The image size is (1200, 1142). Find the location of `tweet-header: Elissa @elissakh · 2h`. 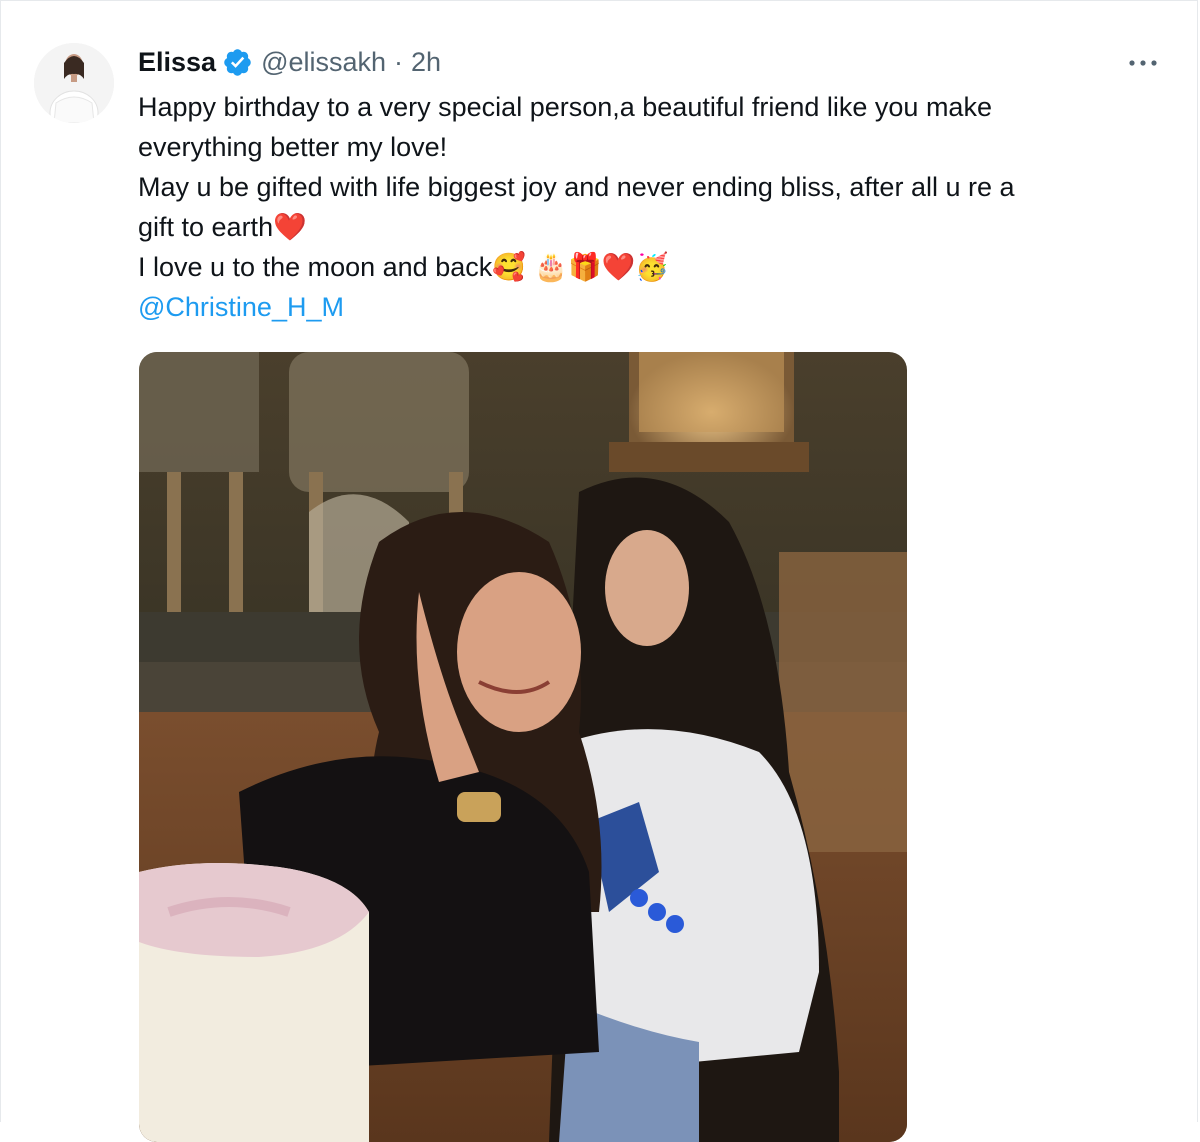

tweet-header: Elissa @elissakh · 2h is located at coordinates (289, 62).